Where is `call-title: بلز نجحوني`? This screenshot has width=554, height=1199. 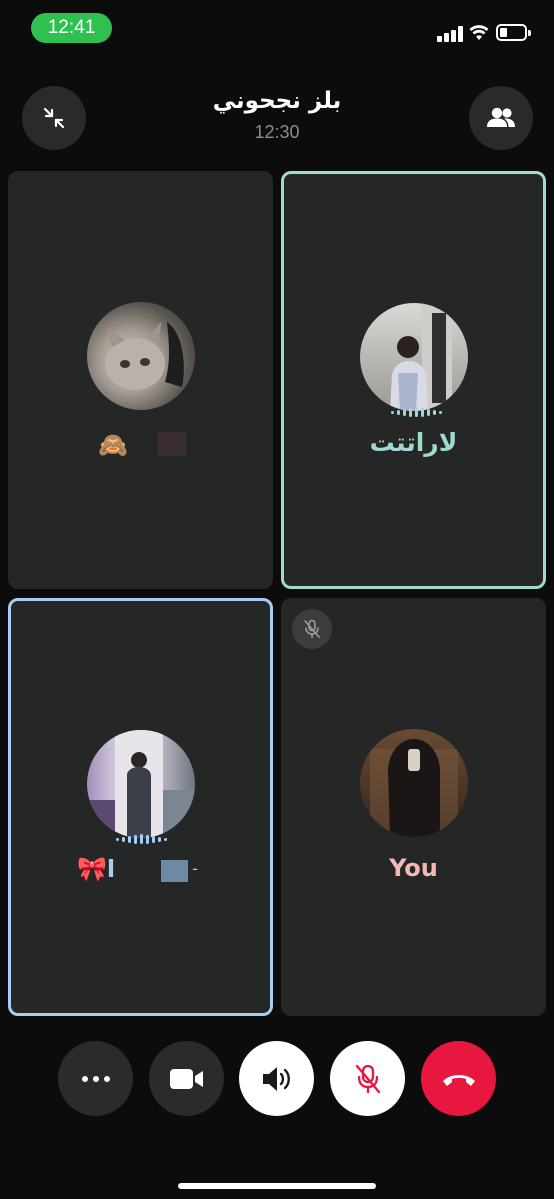 call-title: بلز نجحوني is located at coordinates (277, 101).